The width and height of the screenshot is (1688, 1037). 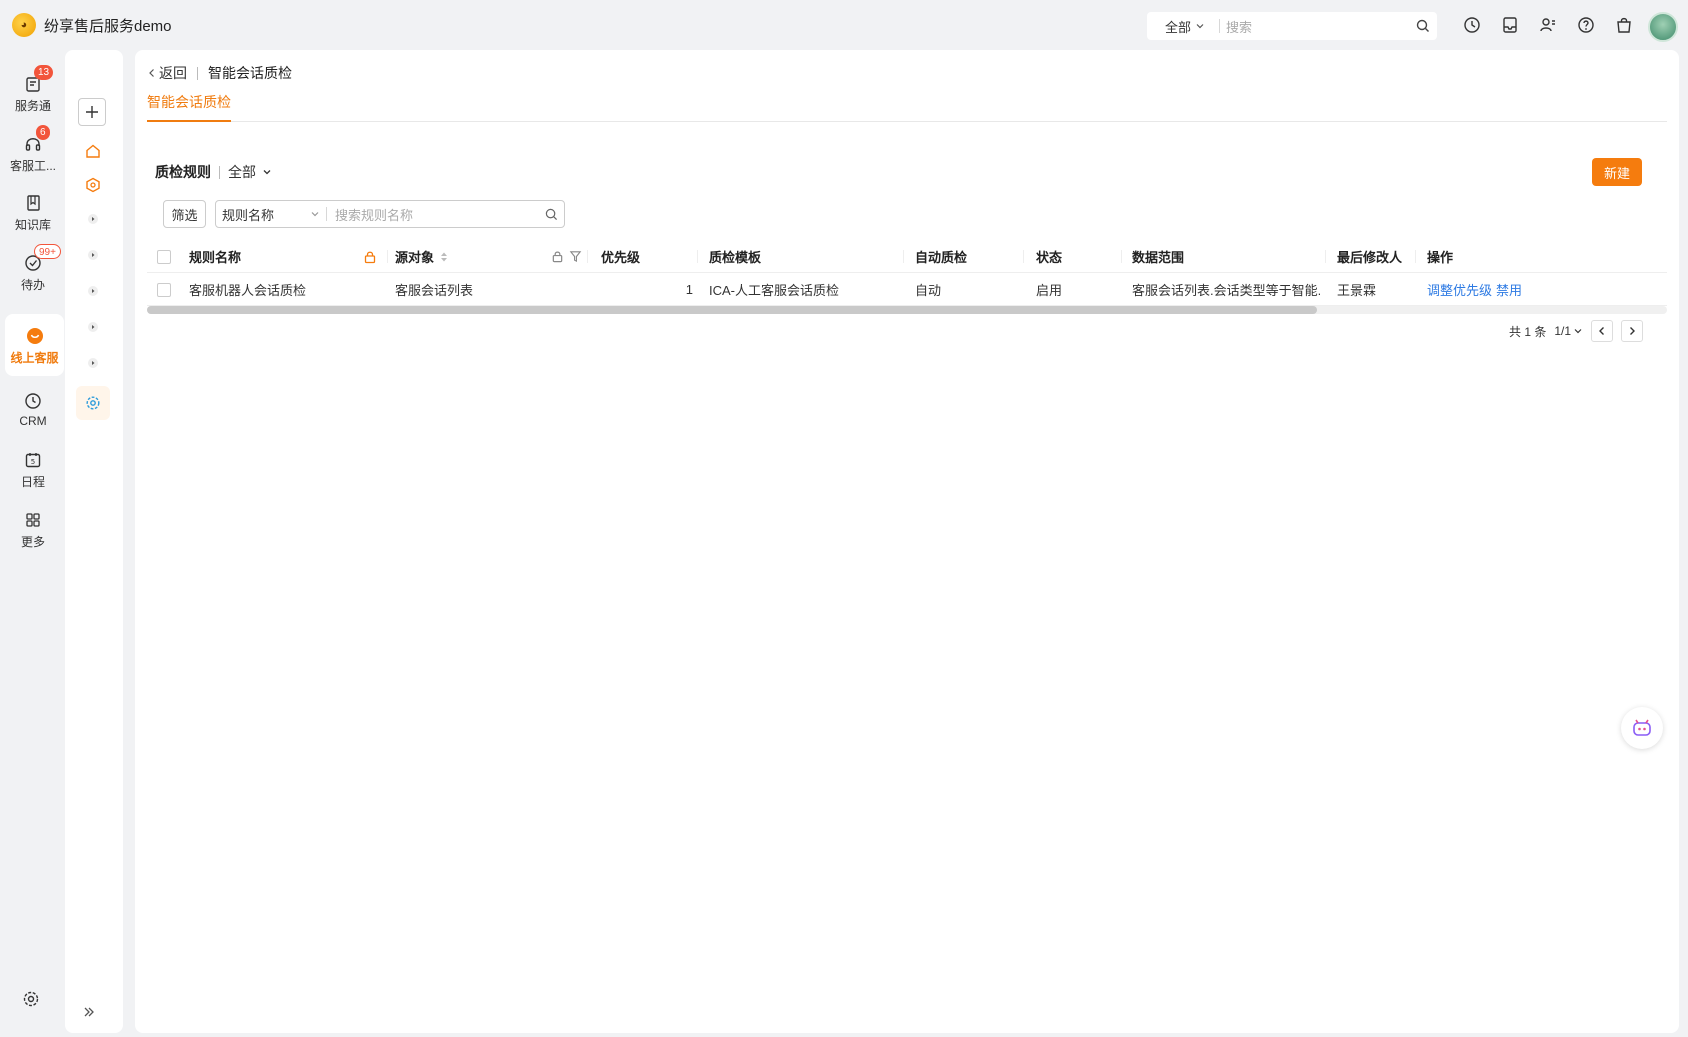 What do you see at coordinates (620, 256) in the screenshot?
I see `column-header: 优先级` at bounding box center [620, 256].